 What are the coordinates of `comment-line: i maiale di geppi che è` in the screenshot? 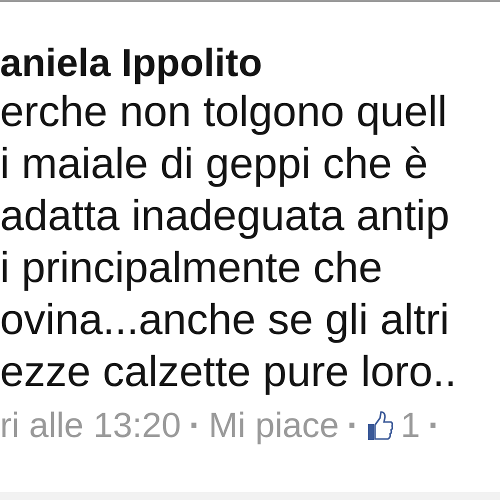 It's located at (214, 164).